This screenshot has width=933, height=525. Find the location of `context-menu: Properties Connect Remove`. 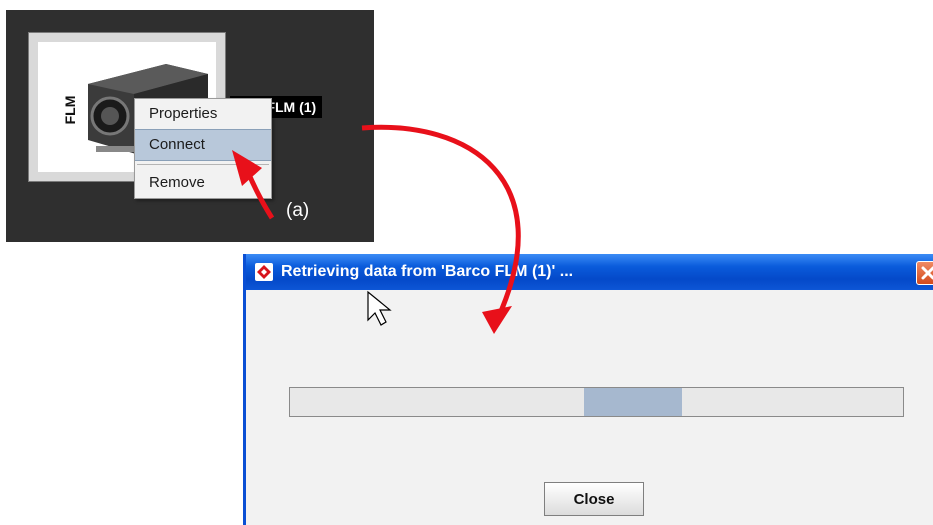

context-menu: Properties Connect Remove is located at coordinates (203, 148).